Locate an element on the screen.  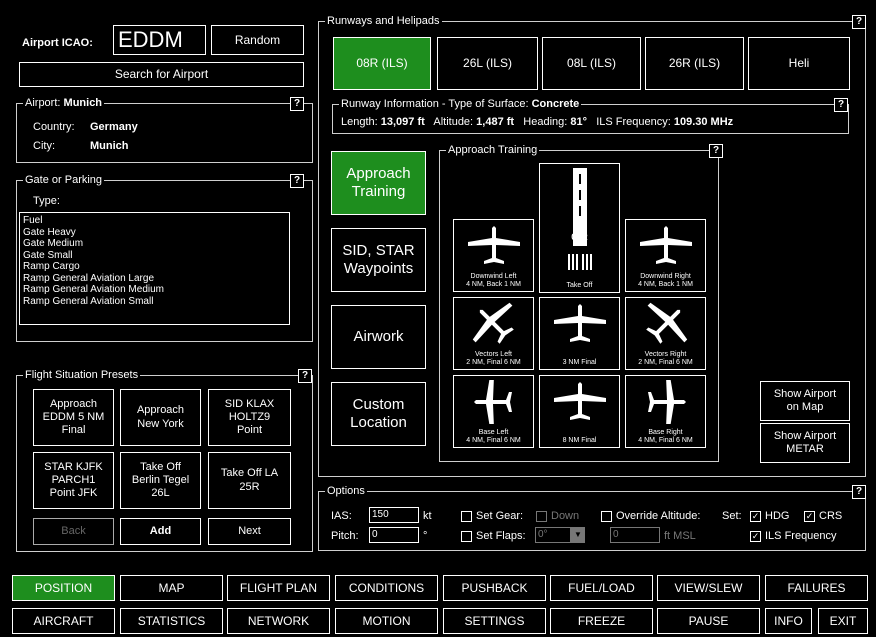
take-off-tile: 08R Take Off is located at coordinates (579, 228).